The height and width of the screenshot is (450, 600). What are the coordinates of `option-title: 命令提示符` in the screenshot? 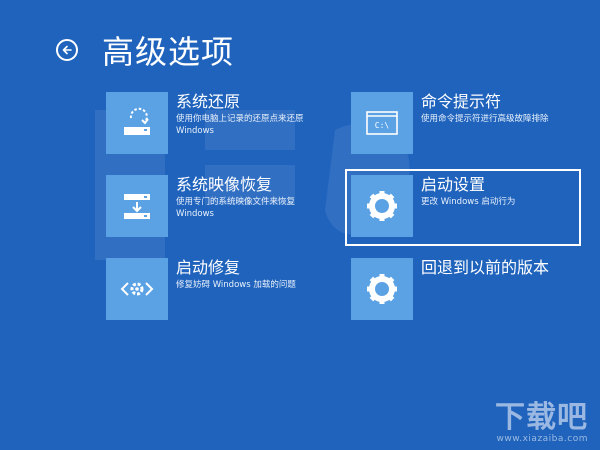 It's located at (461, 101).